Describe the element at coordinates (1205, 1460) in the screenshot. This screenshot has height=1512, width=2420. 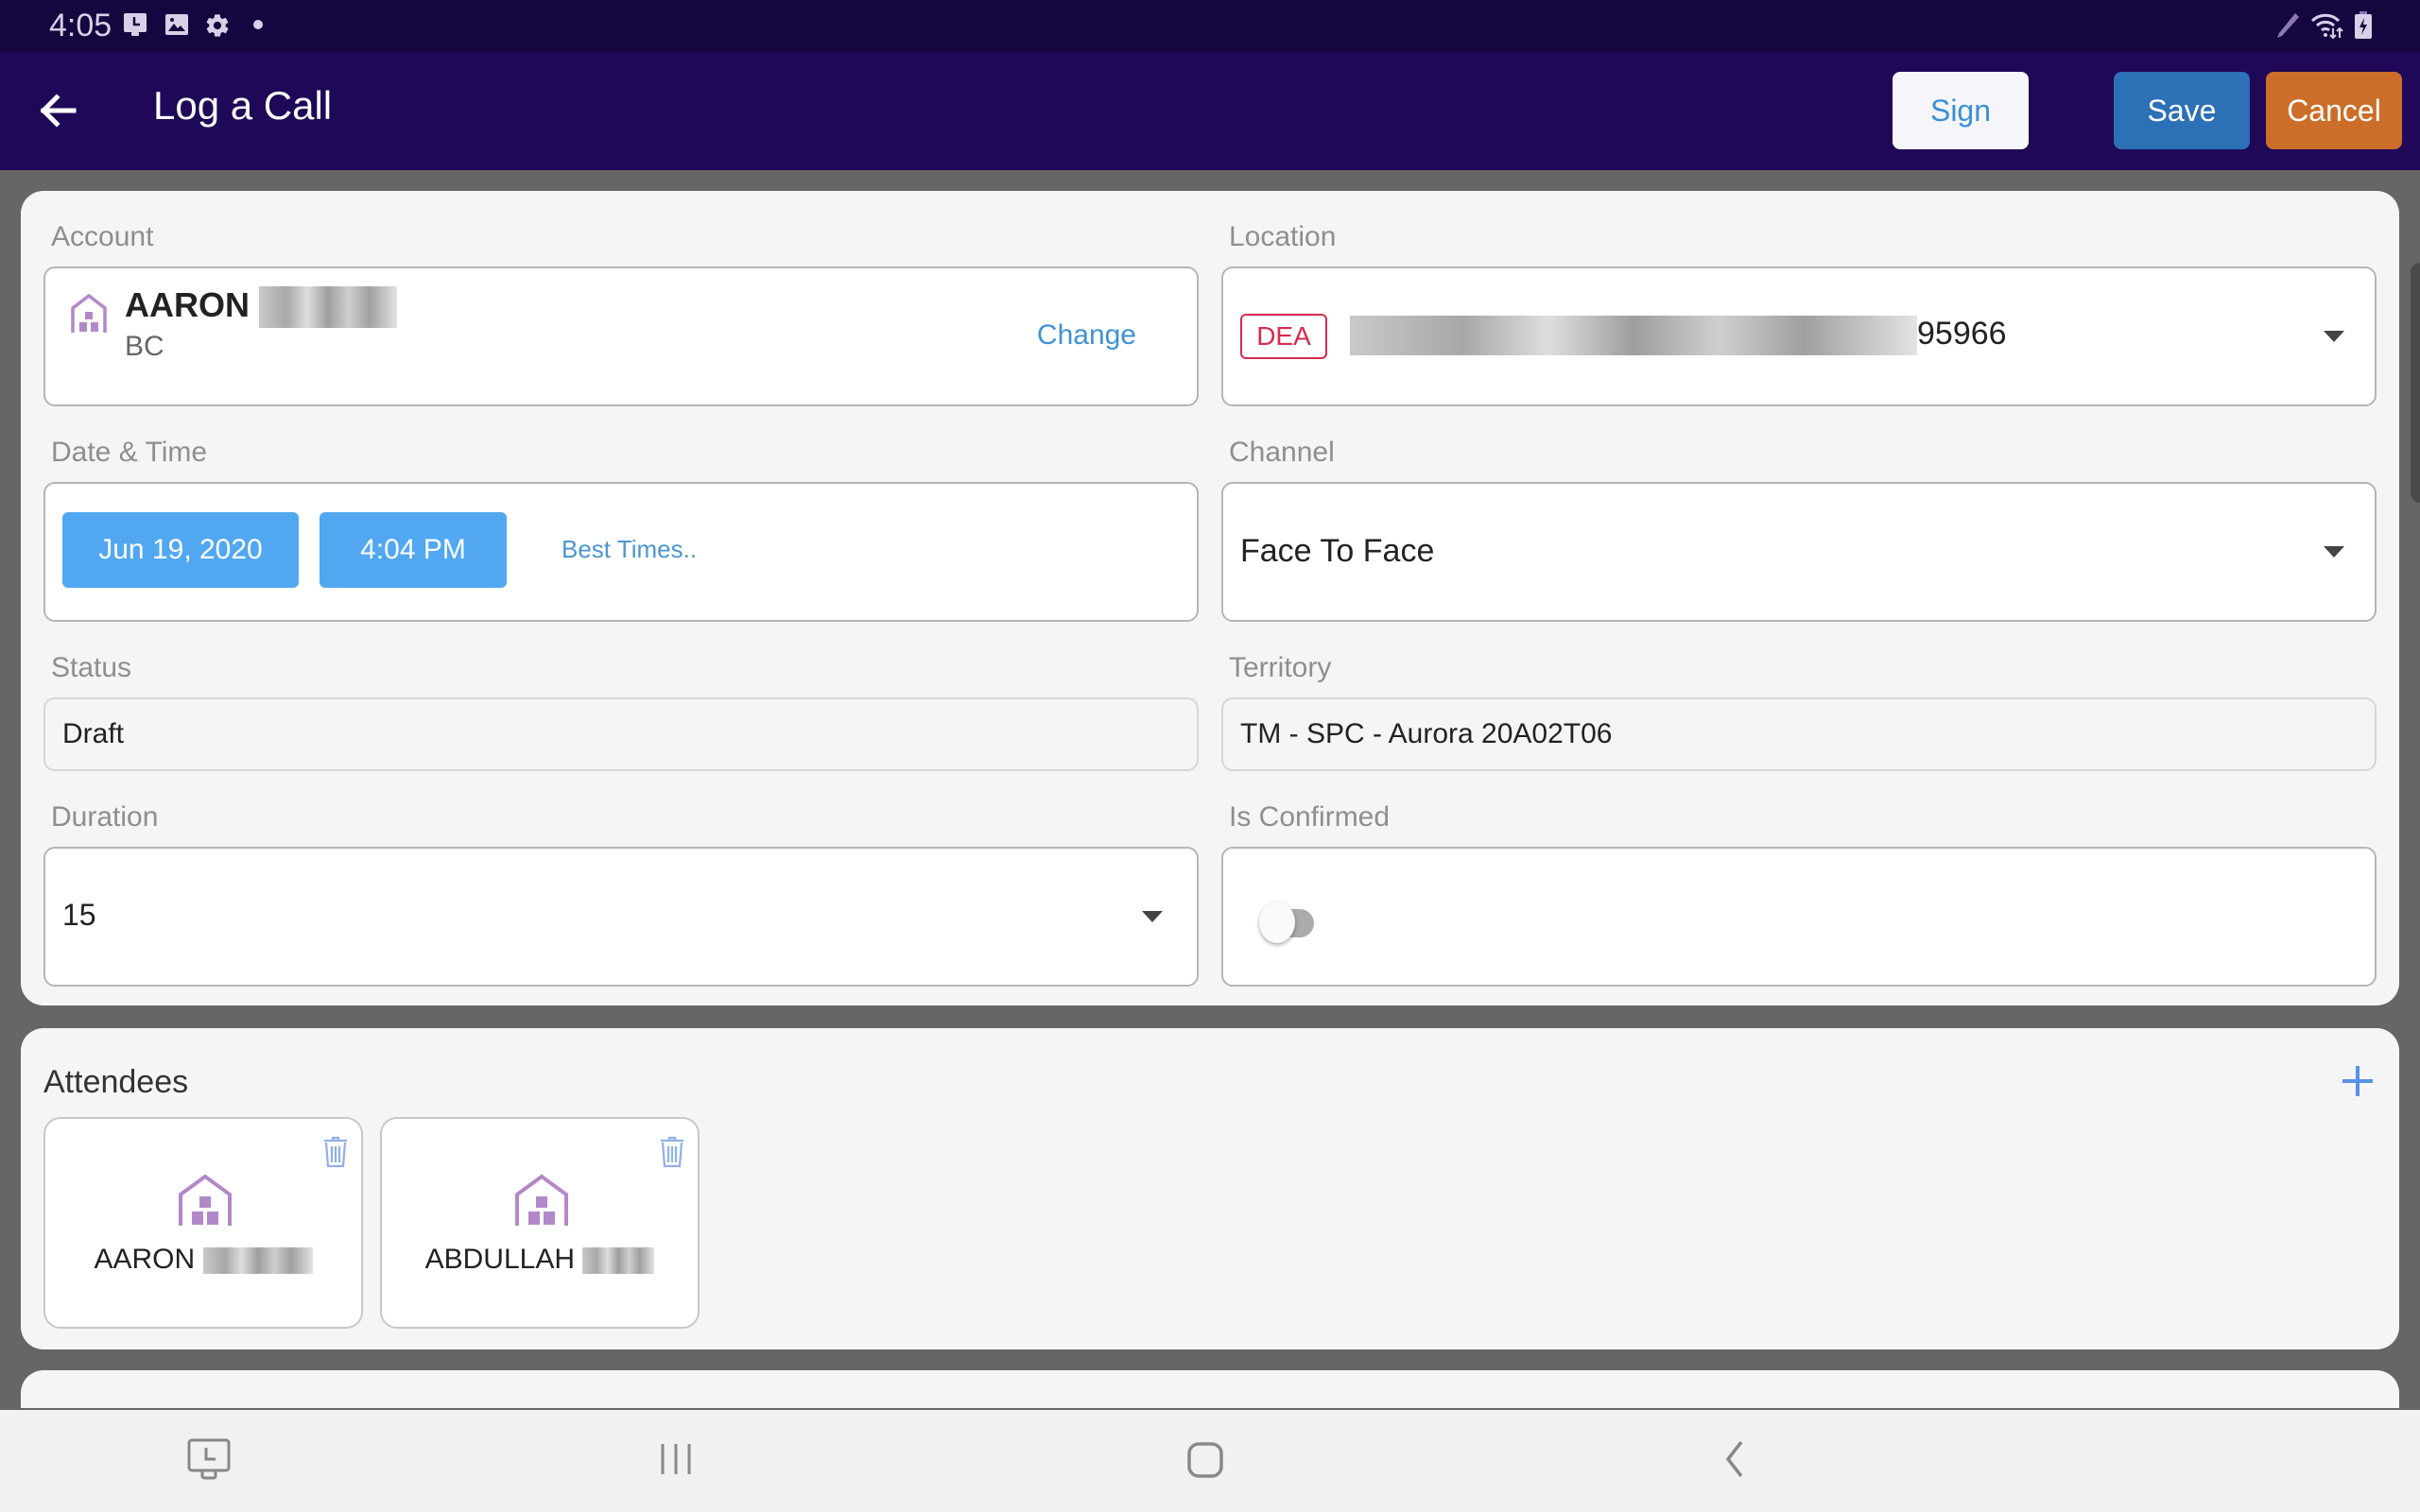
I see `home-icon` at that location.